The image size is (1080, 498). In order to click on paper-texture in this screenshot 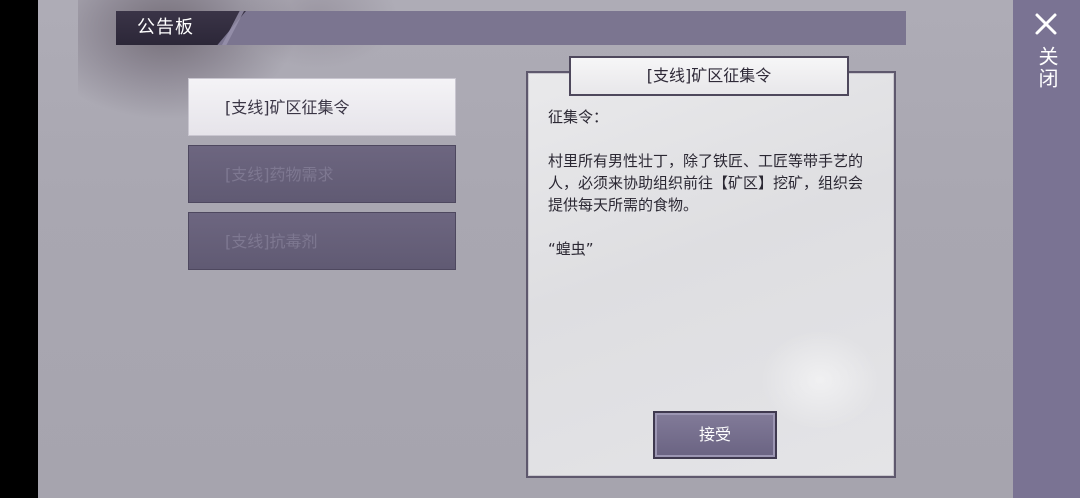, I will do `click(820, 380)`.